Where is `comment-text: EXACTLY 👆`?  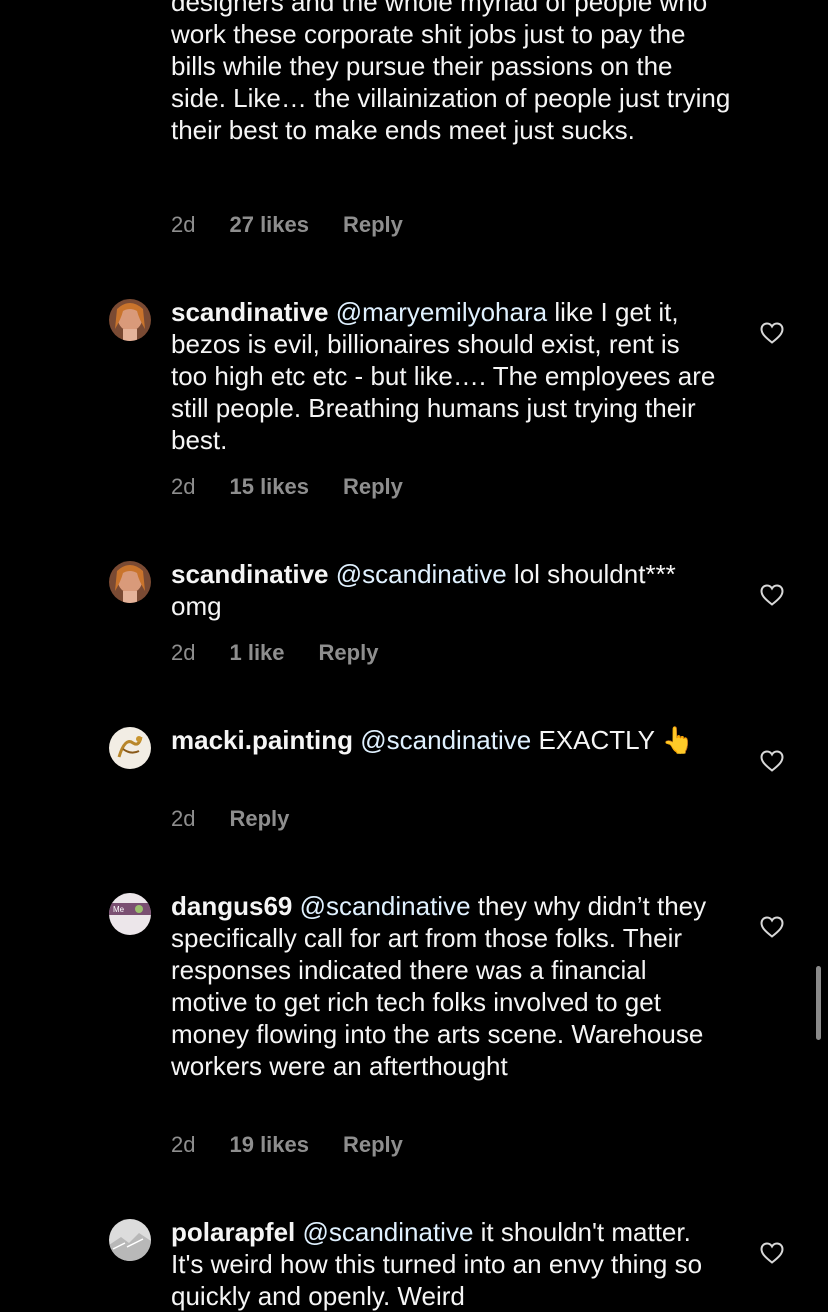
comment-text: EXACTLY 👆 is located at coordinates (613, 740).